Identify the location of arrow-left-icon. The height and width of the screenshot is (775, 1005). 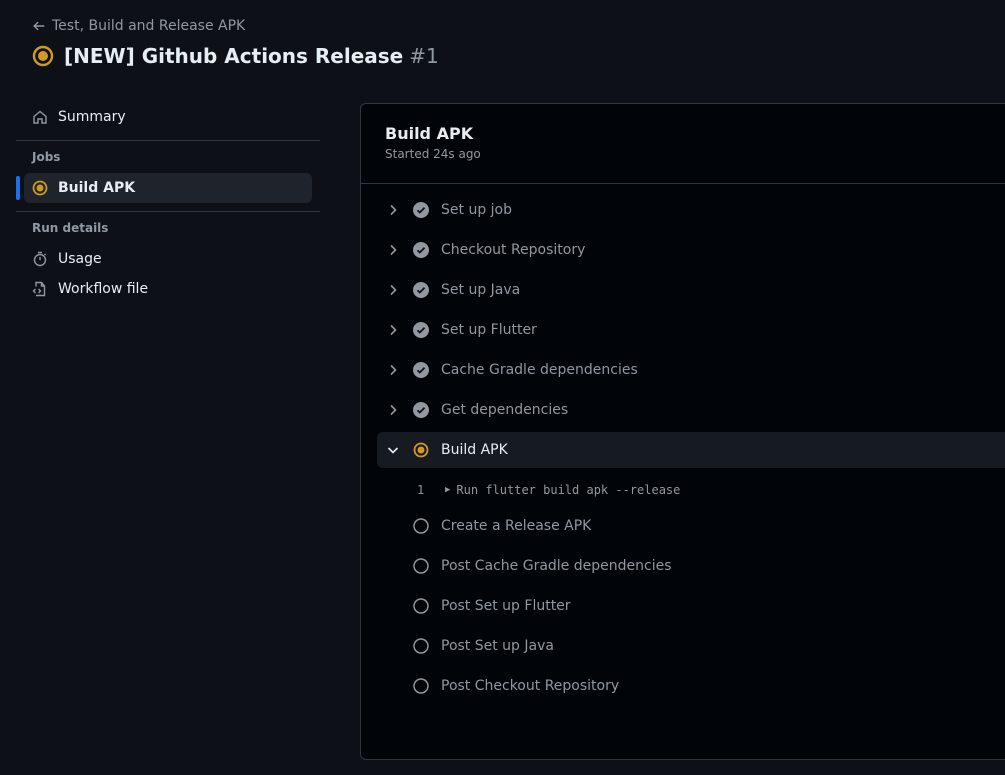
(39, 26).